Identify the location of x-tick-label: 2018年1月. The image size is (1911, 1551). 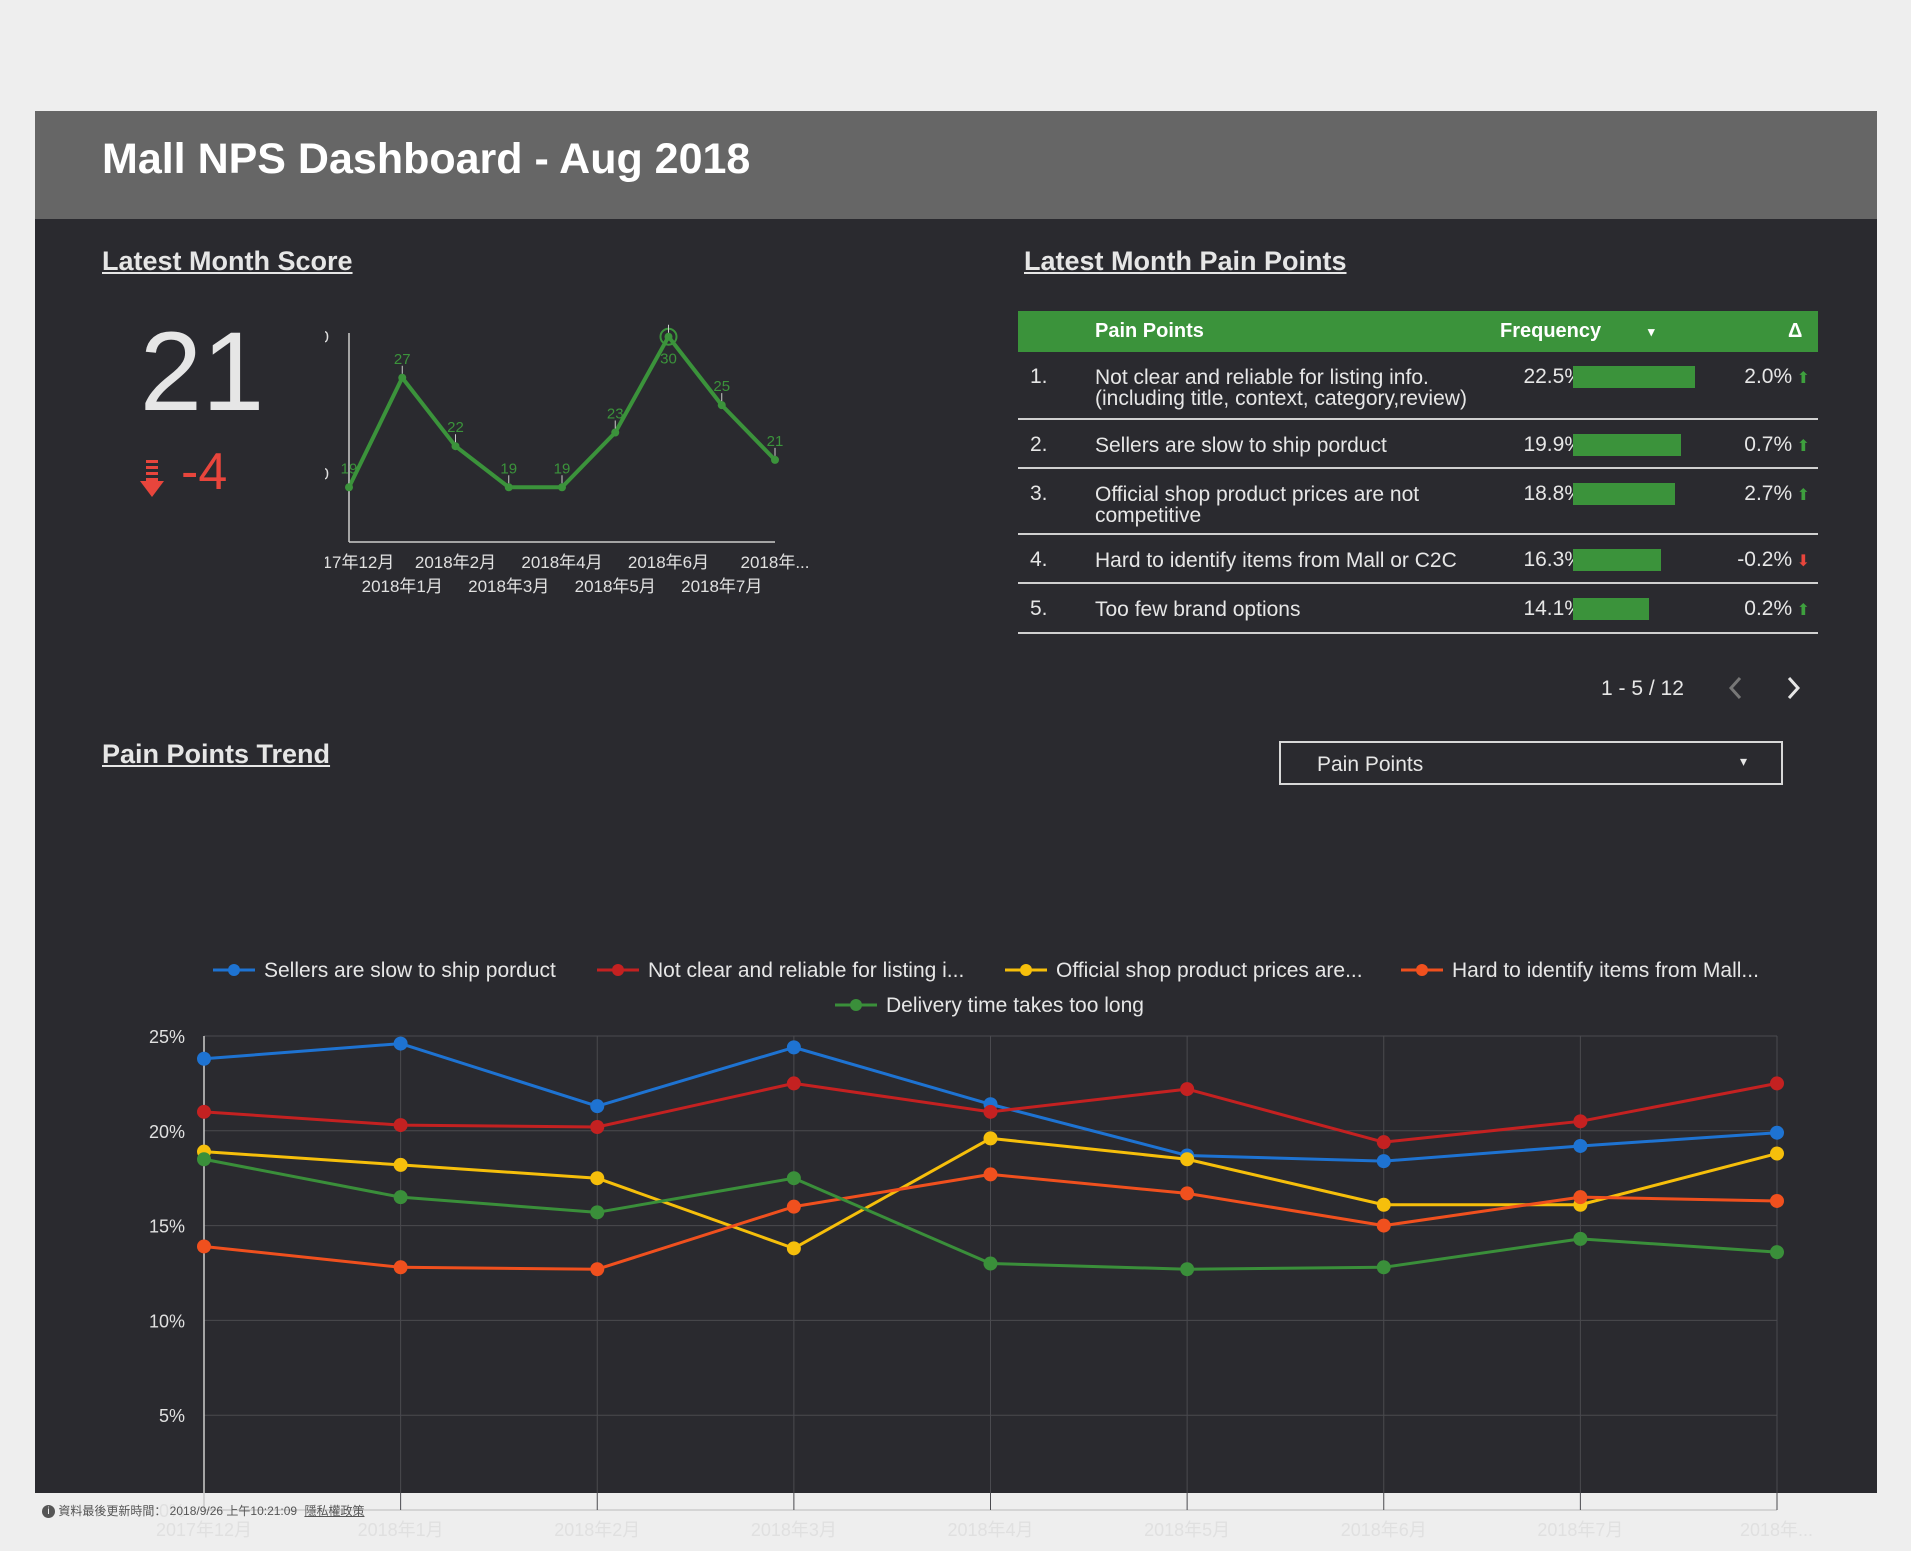
(401, 1530).